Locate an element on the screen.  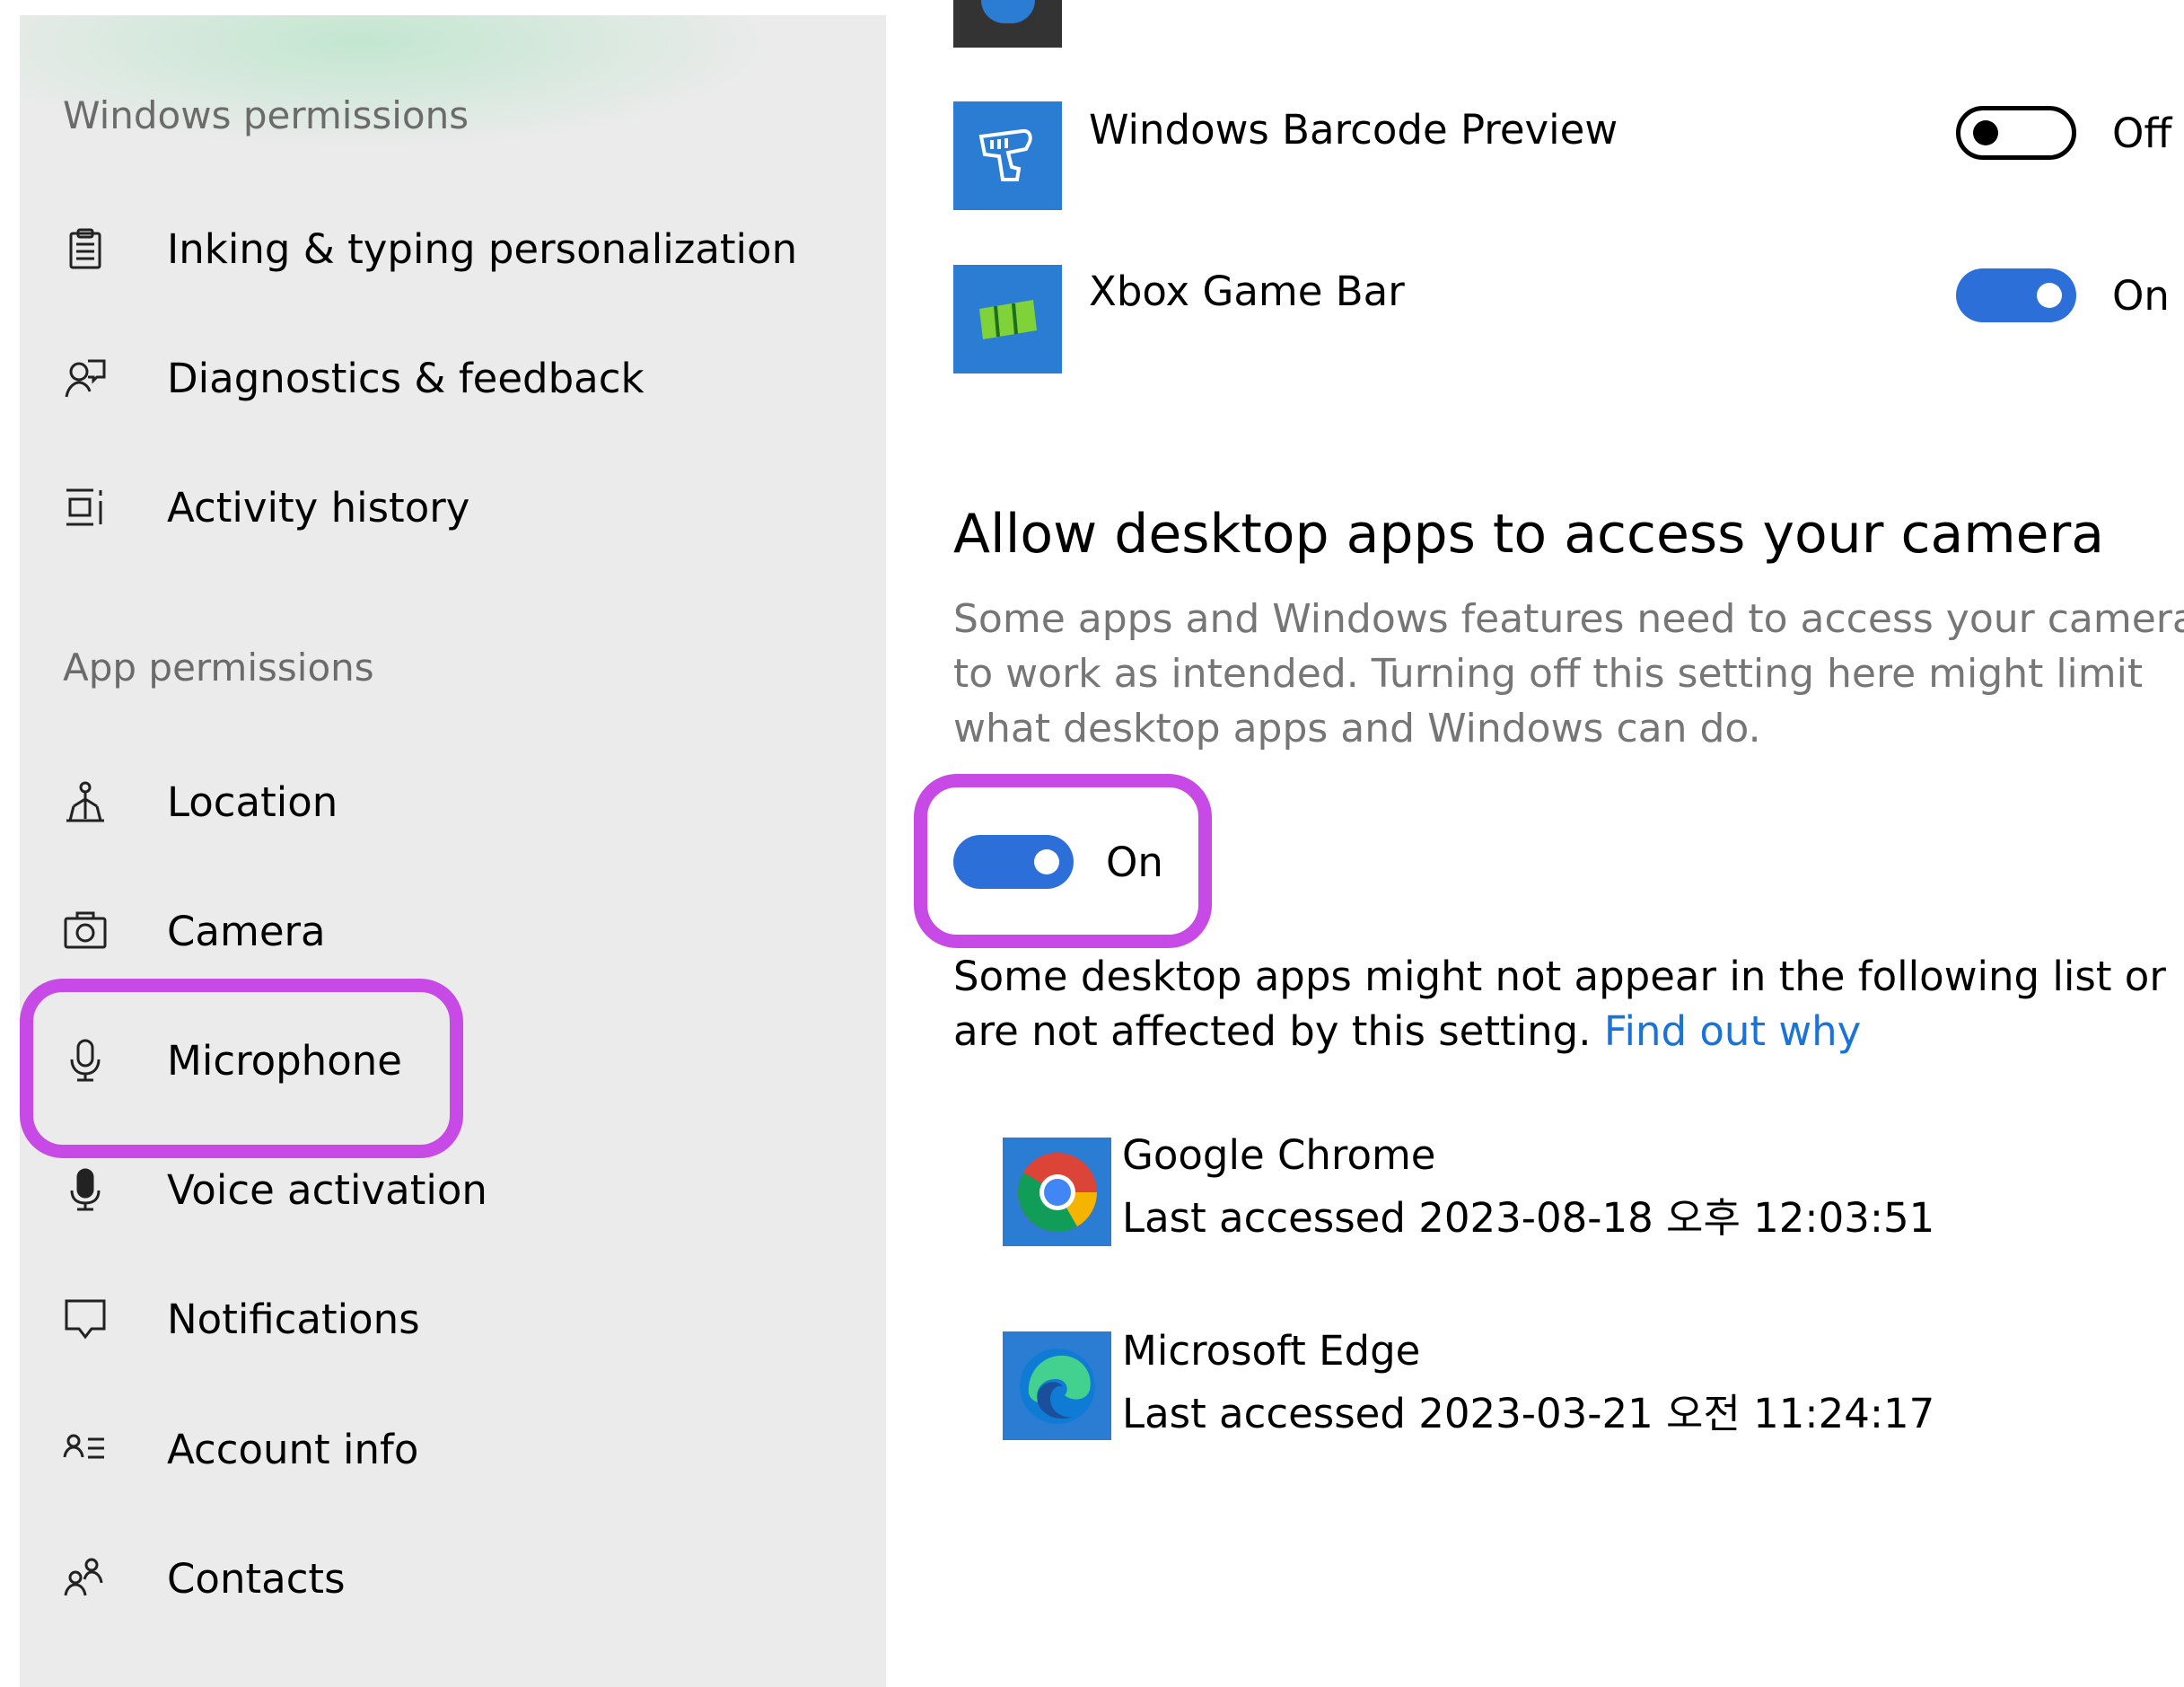
sidebar-item-label: Notifications is located at coordinates (294, 1319).